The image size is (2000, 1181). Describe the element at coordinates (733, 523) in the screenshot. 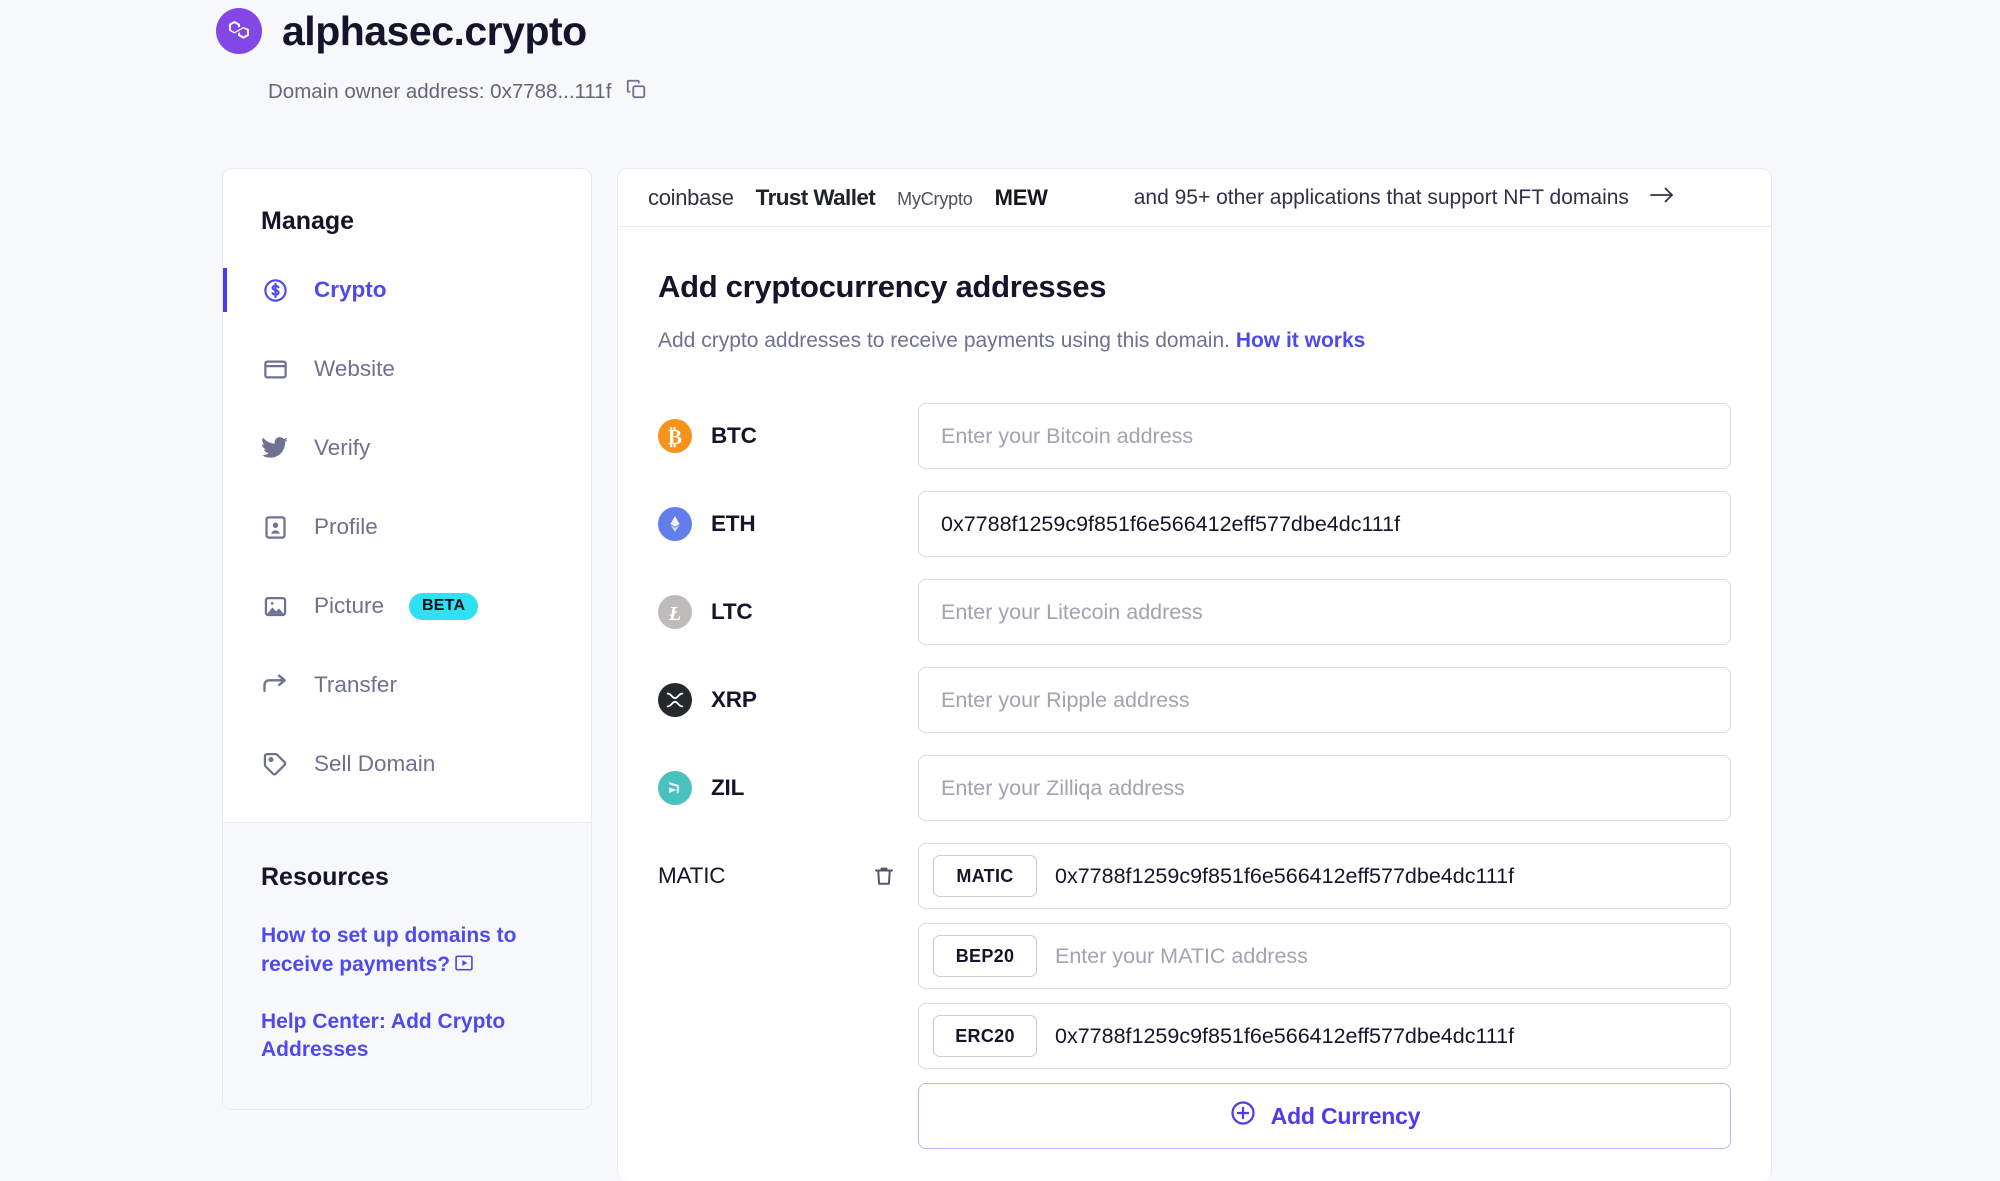

I see `currency-ticker: ETH` at that location.